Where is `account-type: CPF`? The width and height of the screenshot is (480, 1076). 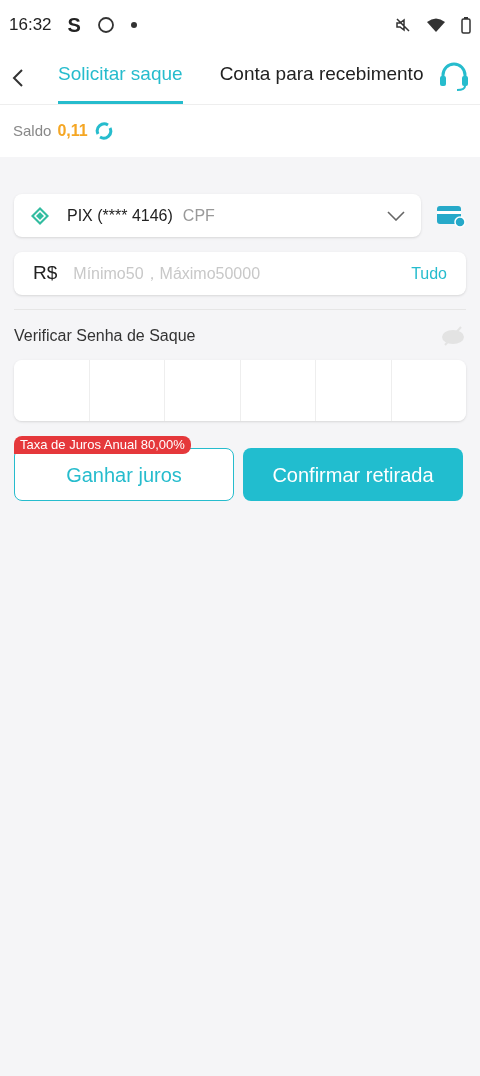
account-type: CPF is located at coordinates (198, 215).